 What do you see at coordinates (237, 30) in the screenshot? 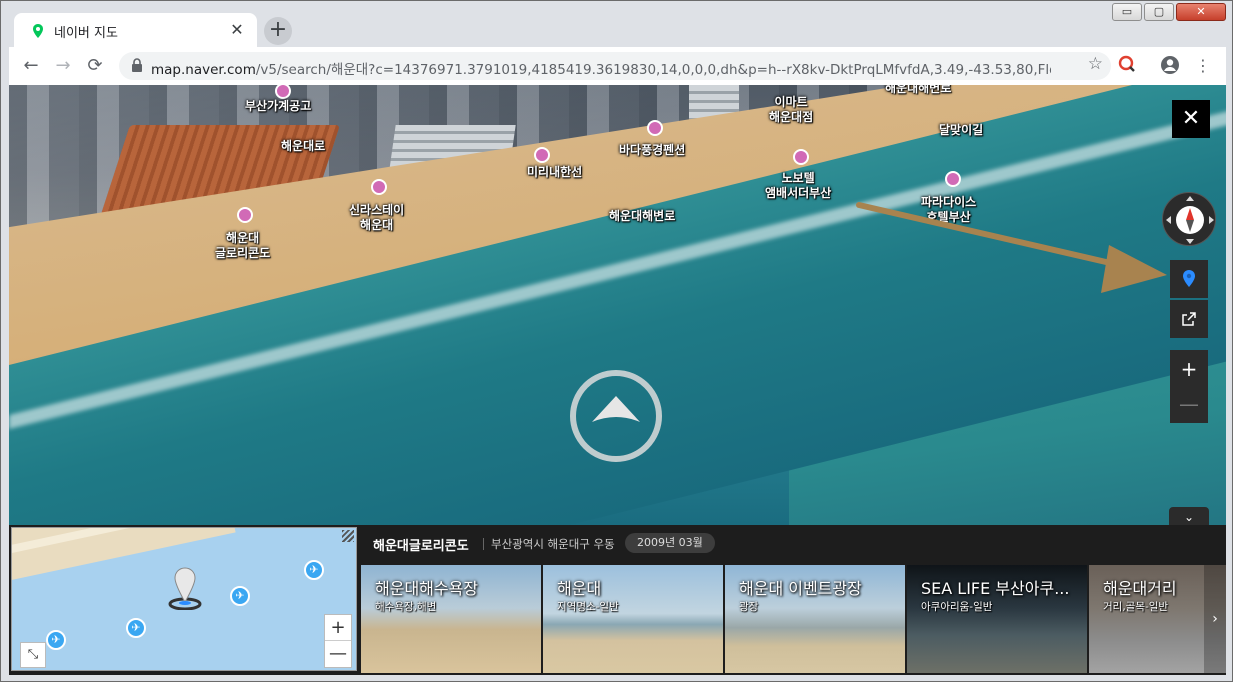
I see `tab-close-icon: ✕` at bounding box center [237, 30].